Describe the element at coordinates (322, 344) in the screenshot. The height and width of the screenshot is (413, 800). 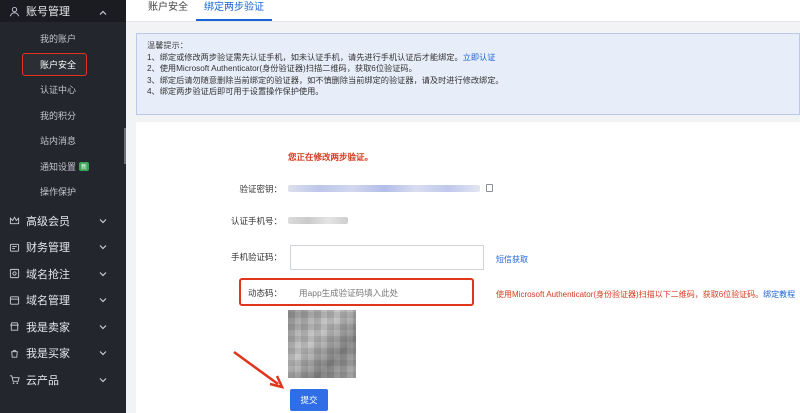
I see `qr-code` at that location.